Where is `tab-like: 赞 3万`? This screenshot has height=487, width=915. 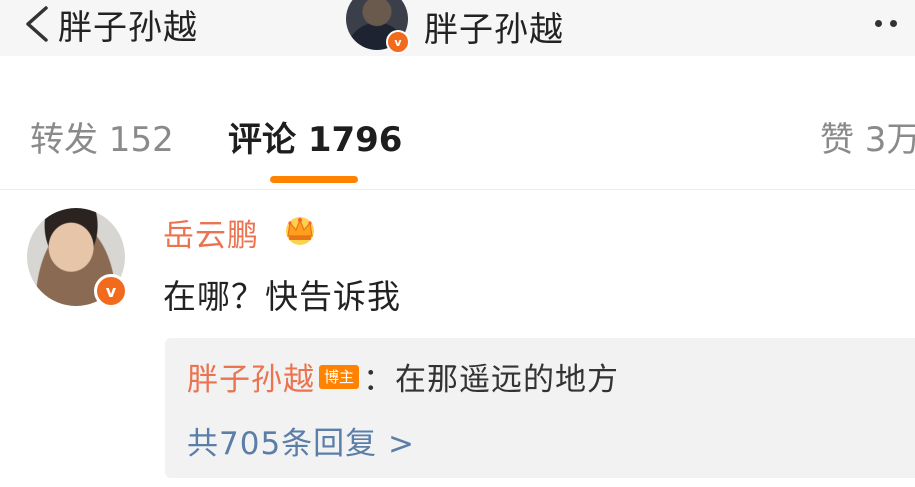
tab-like: 赞 3万 is located at coordinates (867, 136).